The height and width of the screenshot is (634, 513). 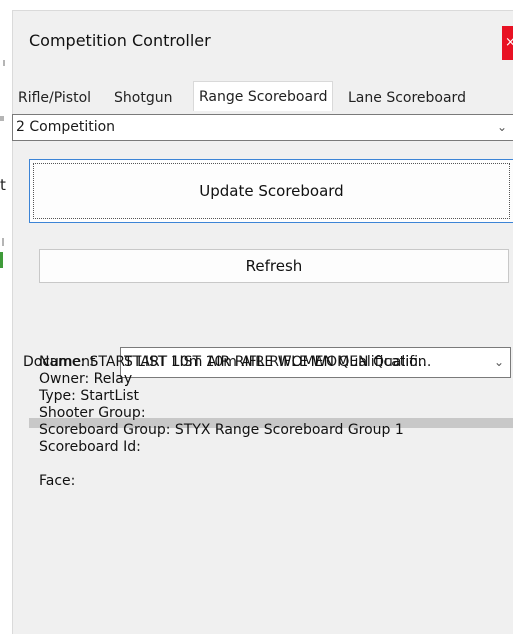 I want to click on info-face: Face:, so click(x=57, y=481).